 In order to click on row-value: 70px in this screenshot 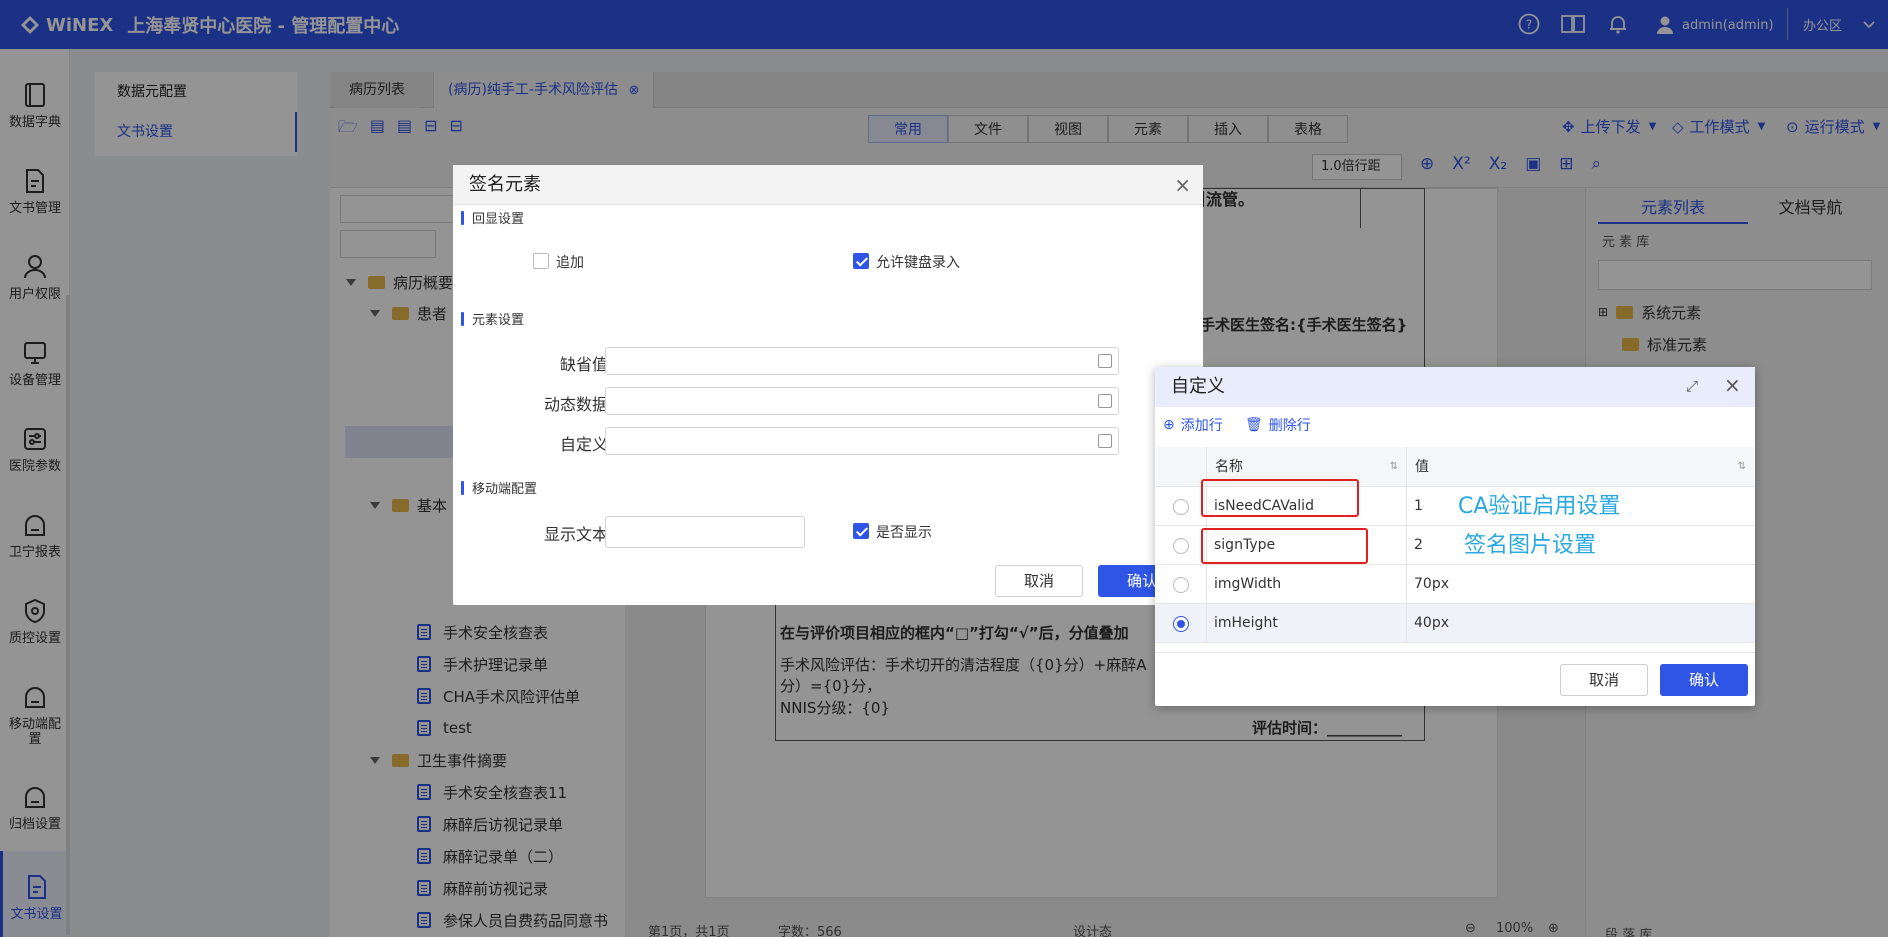, I will do `click(1431, 584)`.